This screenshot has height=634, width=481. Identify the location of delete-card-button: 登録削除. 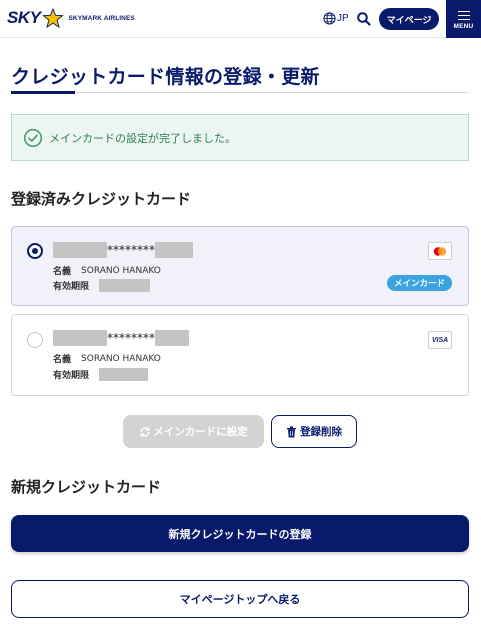
(314, 431).